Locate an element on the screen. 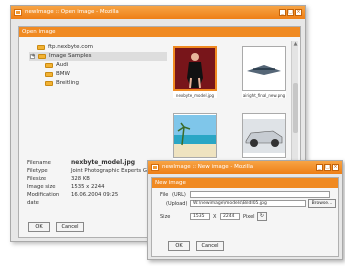 The height and width of the screenshot is (266, 345). tree-item-audi: Audi is located at coordinates (98, 65).